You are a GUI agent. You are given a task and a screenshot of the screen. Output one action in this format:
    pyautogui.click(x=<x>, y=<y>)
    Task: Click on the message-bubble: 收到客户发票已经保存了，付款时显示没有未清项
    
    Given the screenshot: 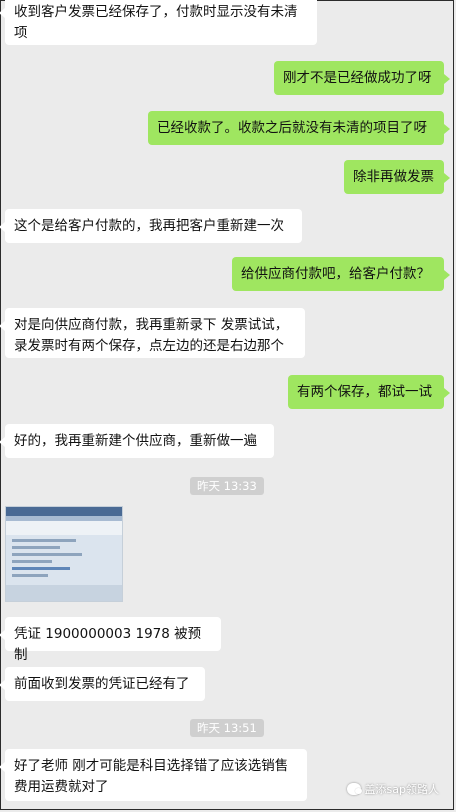 What is the action you would take?
    pyautogui.click(x=158, y=22)
    